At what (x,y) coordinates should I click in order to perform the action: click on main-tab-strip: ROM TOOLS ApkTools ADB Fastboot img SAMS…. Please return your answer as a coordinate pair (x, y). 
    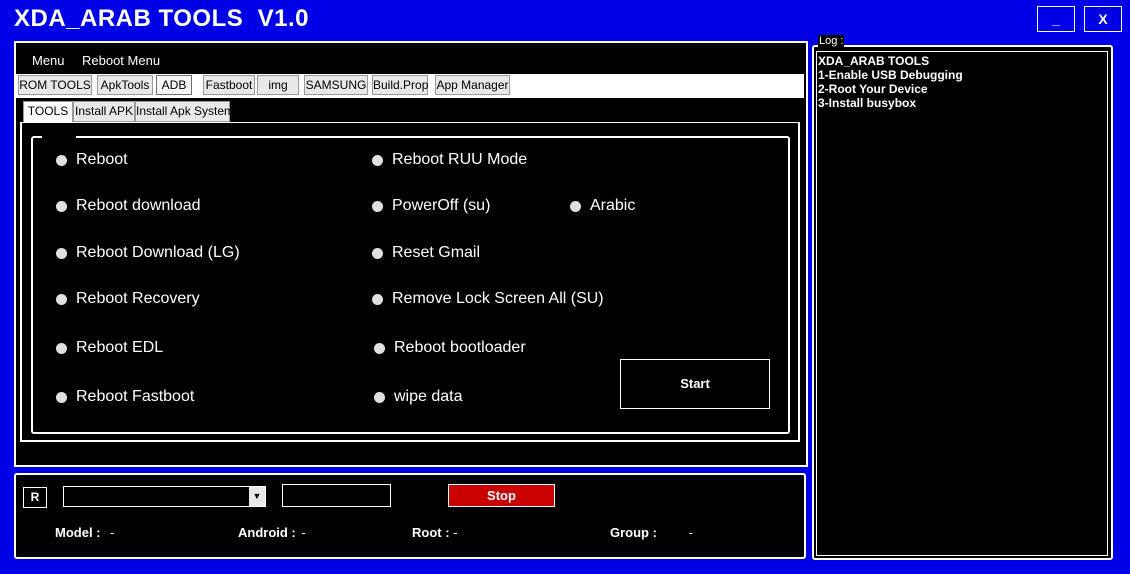
    Looking at the image, I should click on (410, 86).